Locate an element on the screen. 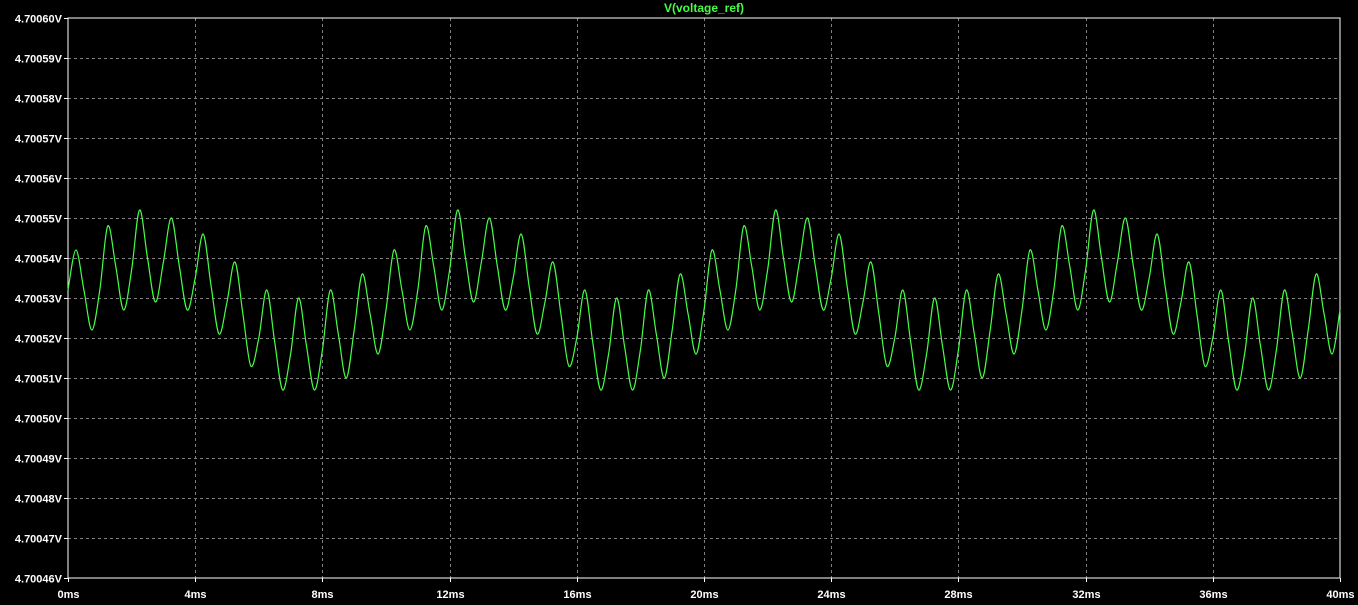 The image size is (1358, 605). x-tick-label: 20ms is located at coordinates (704, 595).